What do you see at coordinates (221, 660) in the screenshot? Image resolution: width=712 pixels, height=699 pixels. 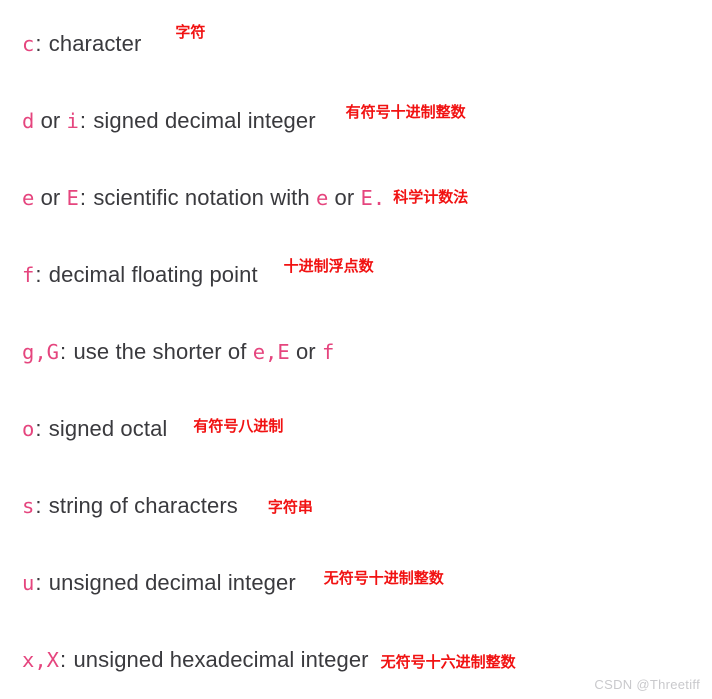 I see `description-x: unsigned hexadecimal integer` at bounding box center [221, 660].